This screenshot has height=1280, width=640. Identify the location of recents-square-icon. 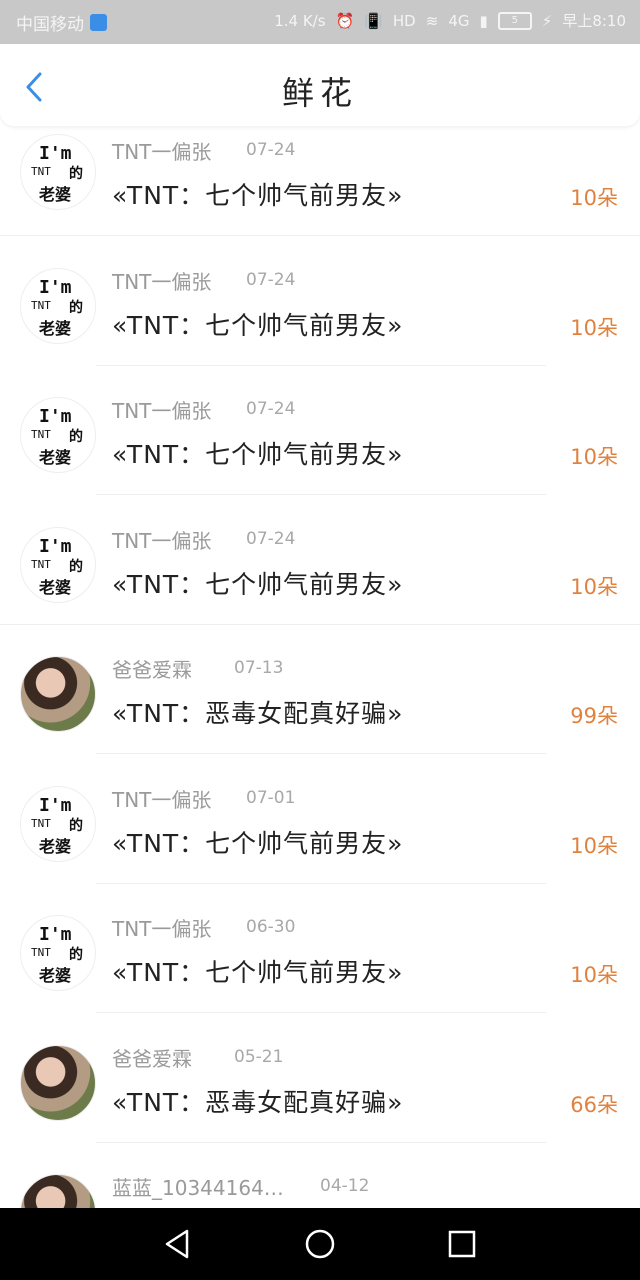
(462, 1244).